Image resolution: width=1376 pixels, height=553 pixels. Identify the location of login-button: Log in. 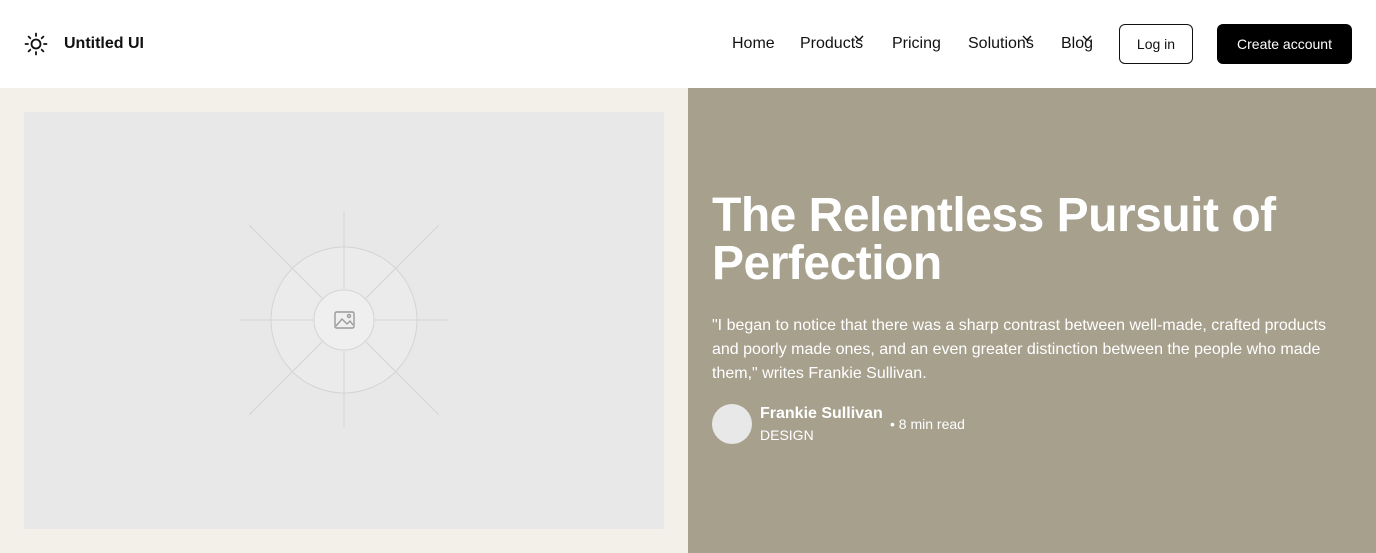
(1156, 44).